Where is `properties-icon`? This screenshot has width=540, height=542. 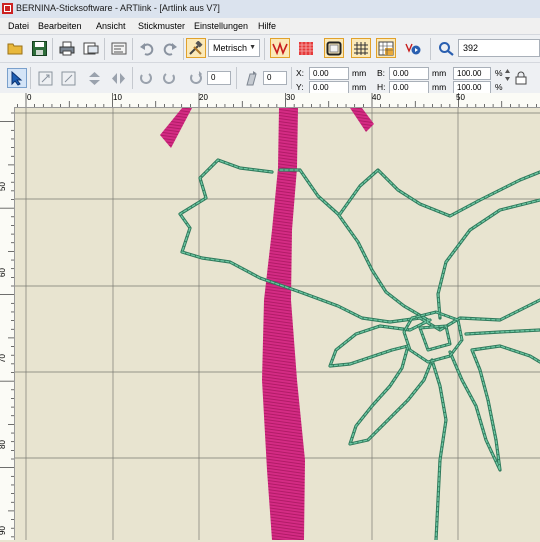
properties-icon is located at coordinates (119, 48).